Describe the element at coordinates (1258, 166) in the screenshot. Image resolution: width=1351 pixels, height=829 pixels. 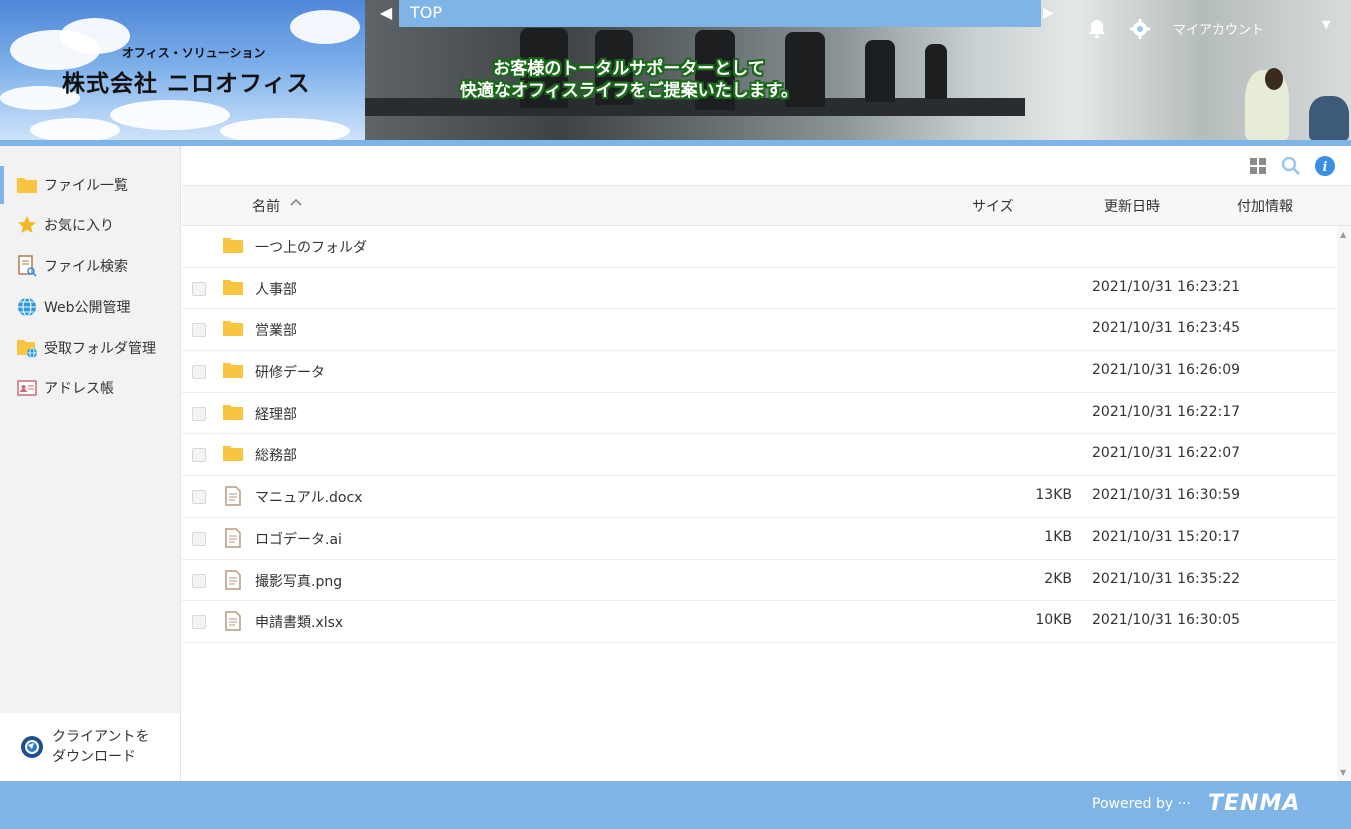
I see `grid-view-icon` at that location.